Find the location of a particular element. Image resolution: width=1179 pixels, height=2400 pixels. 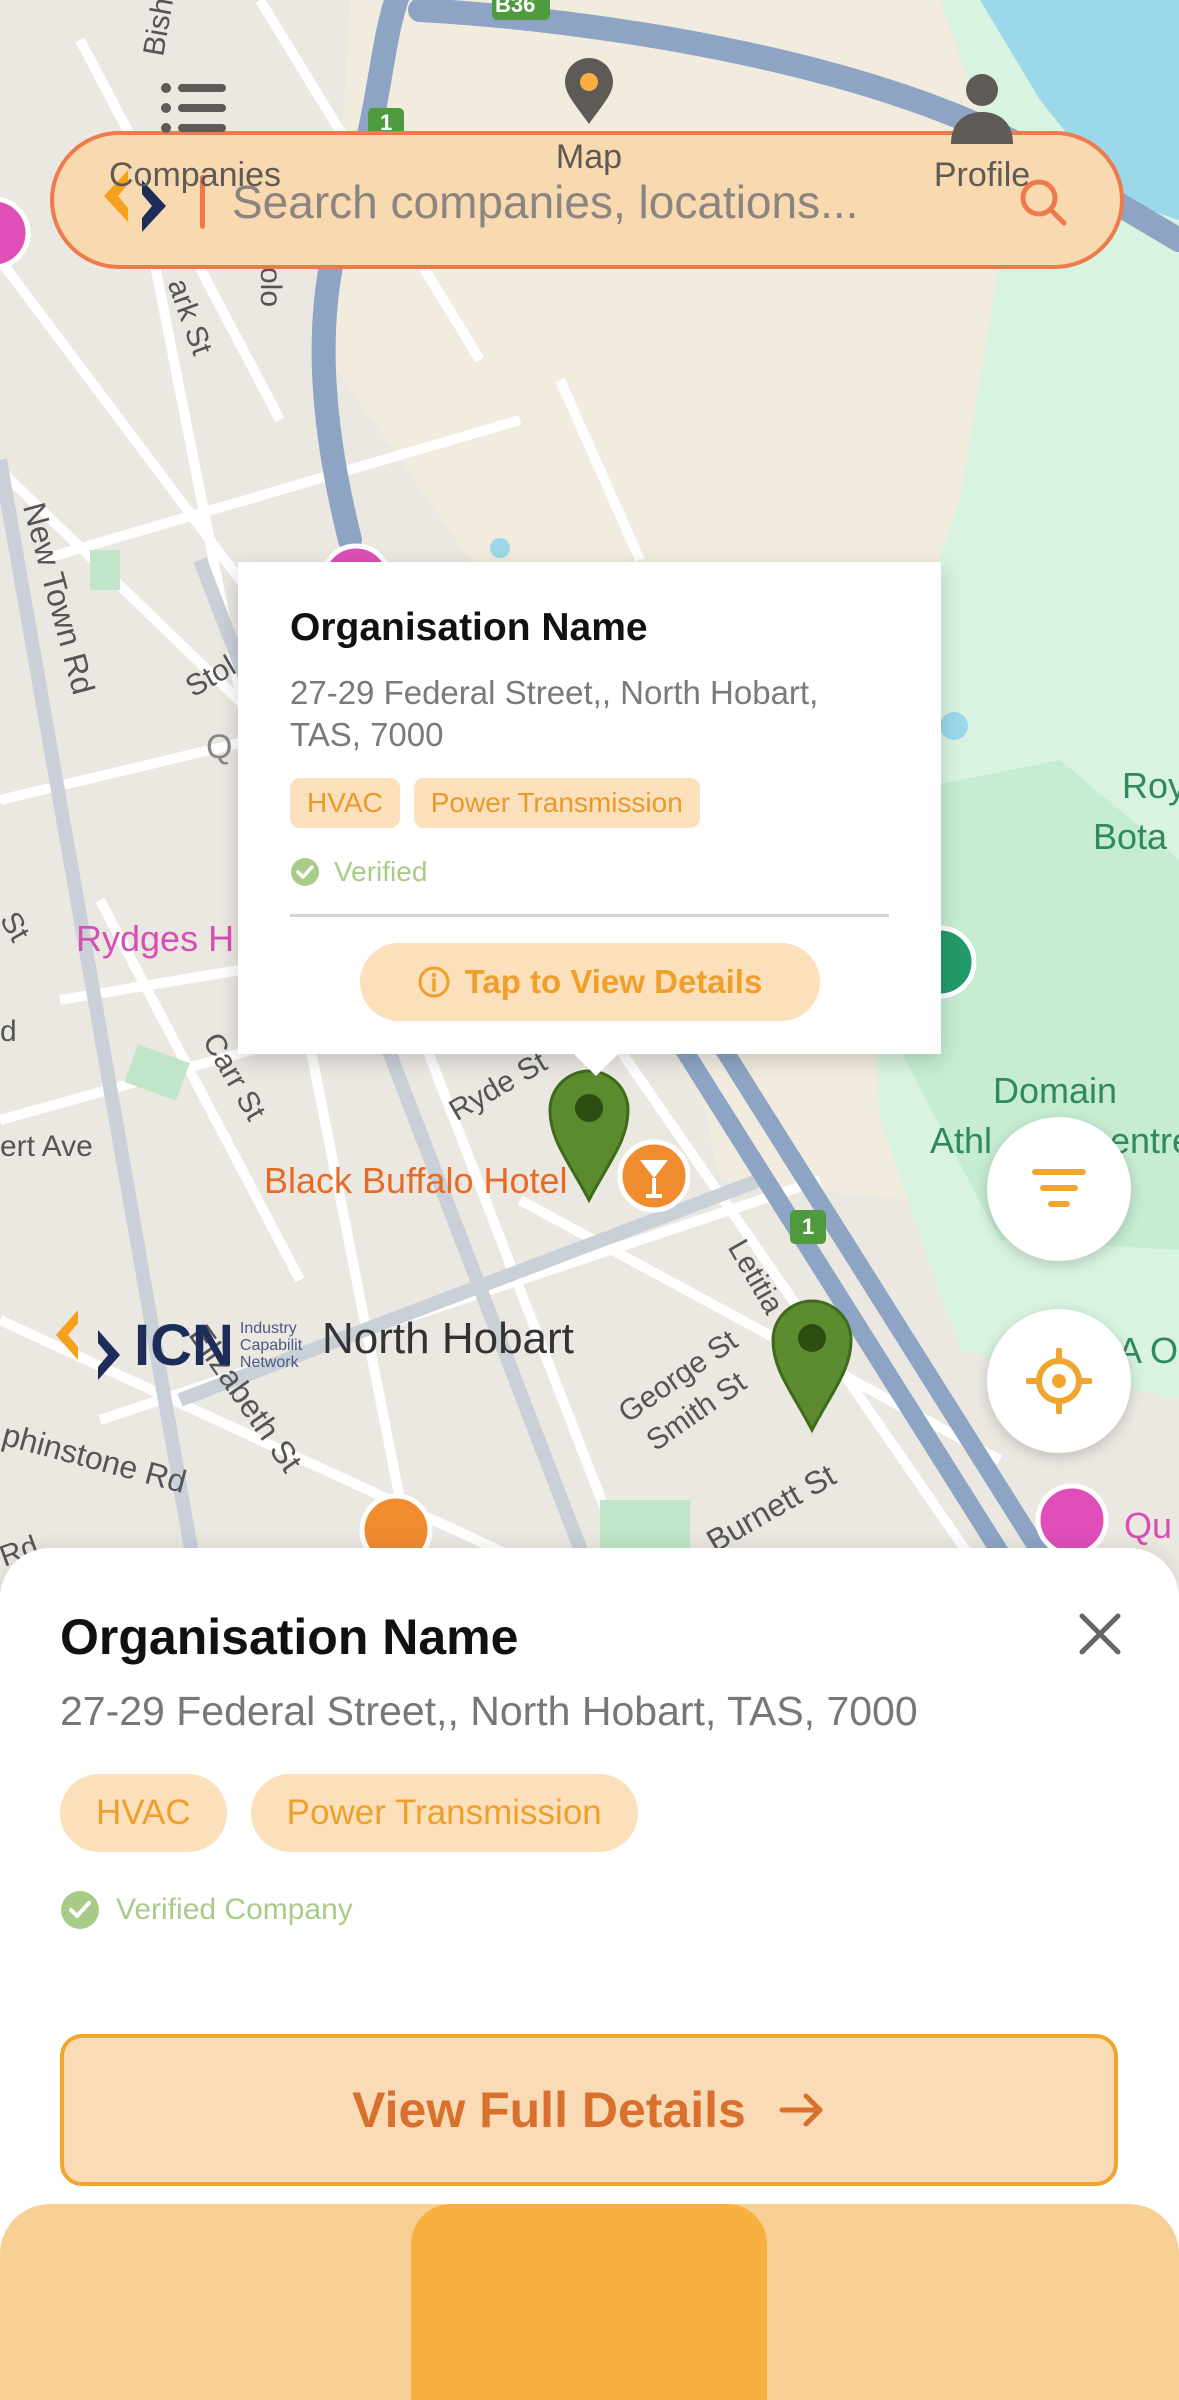

close-icon is located at coordinates (1100, 1634).